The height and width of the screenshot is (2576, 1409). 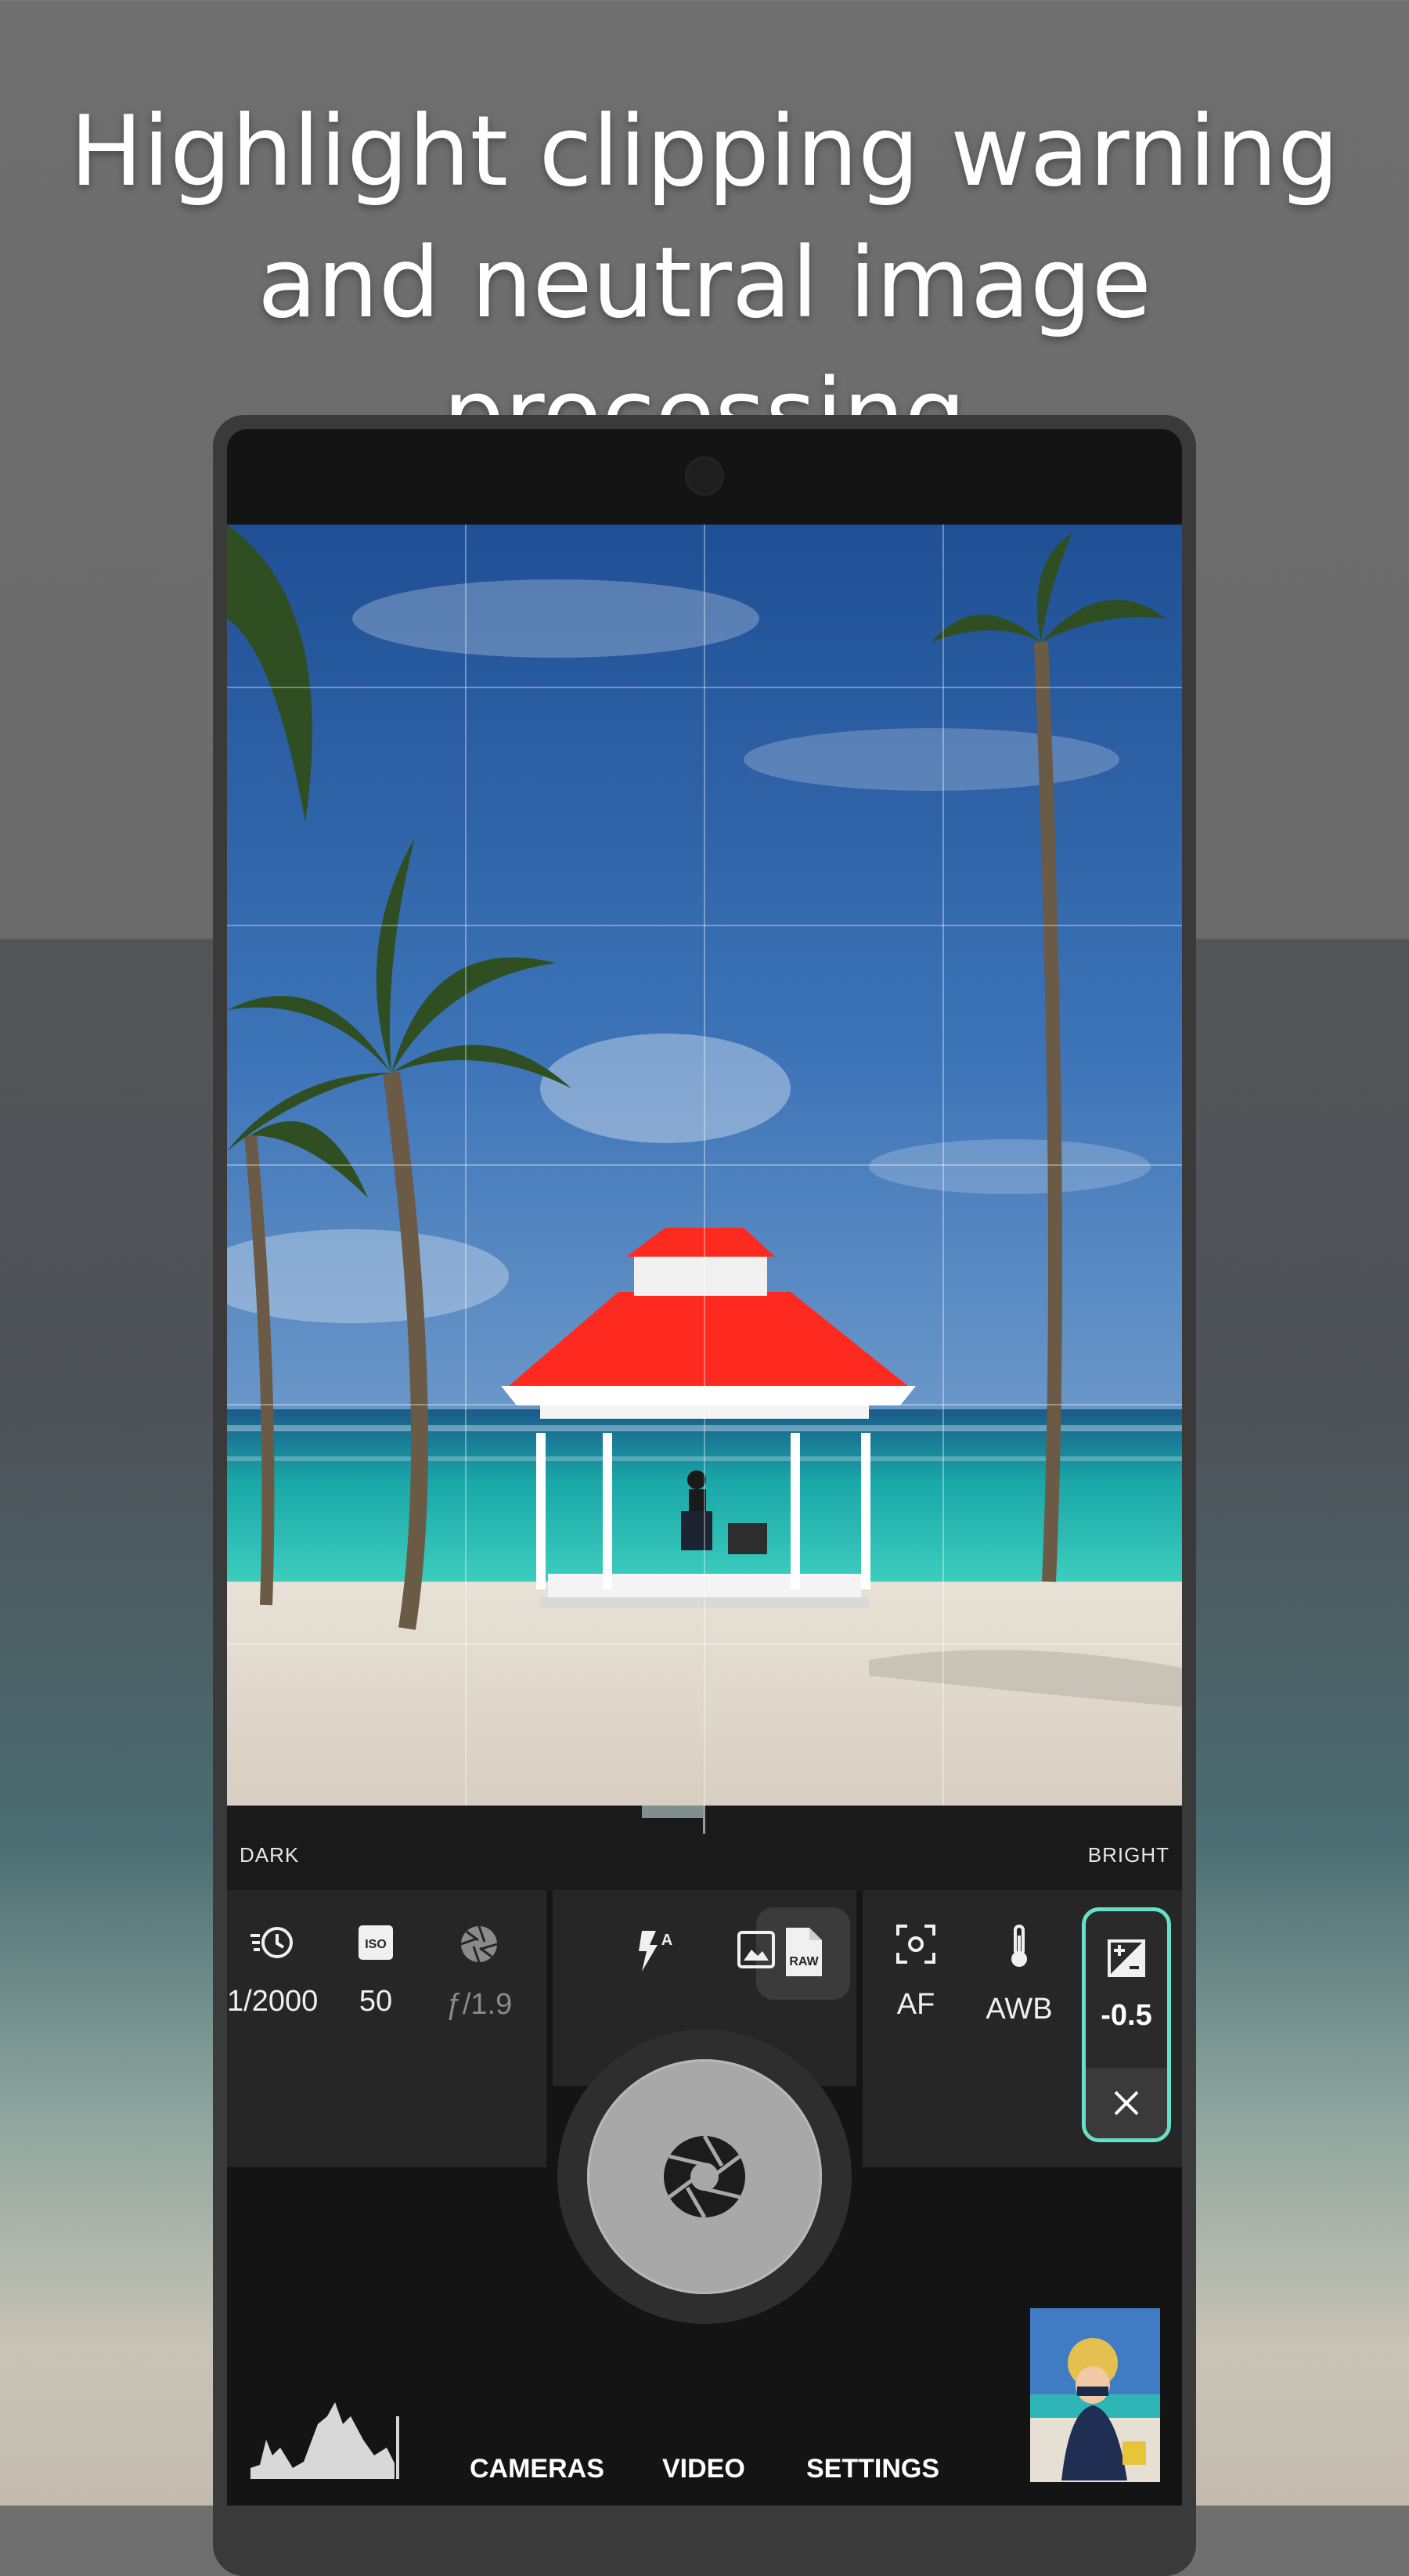 What do you see at coordinates (916, 2004) in the screenshot?
I see `focus-value: AF` at bounding box center [916, 2004].